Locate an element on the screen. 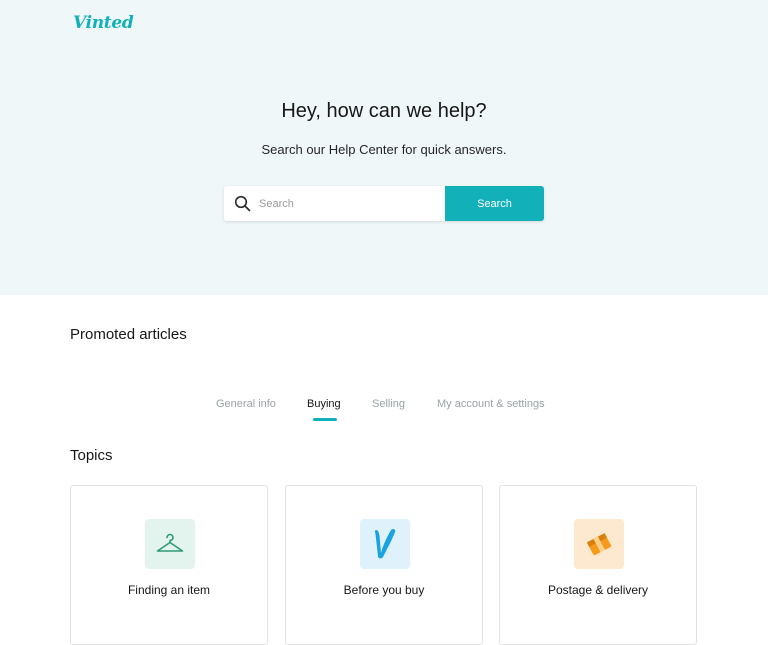 The height and width of the screenshot is (645, 768). topic-card-finding-an-item: Finding an item is located at coordinates (169, 565).